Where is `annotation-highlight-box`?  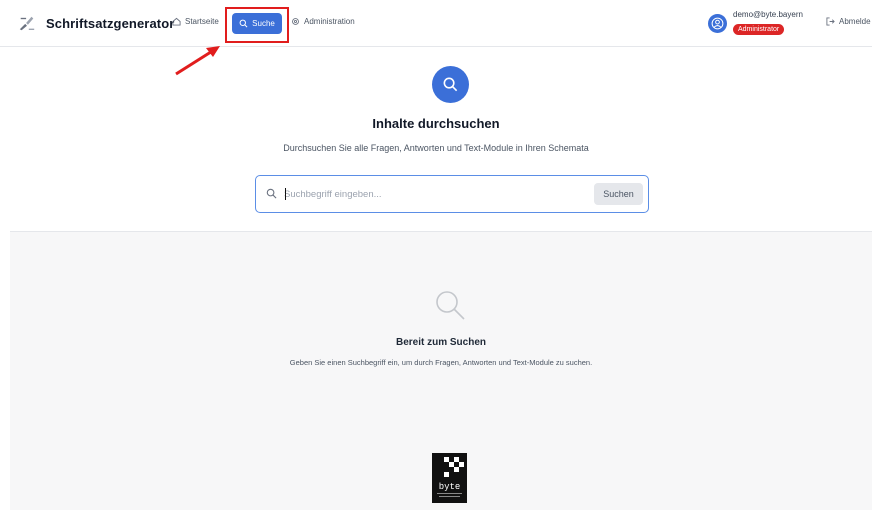 annotation-highlight-box is located at coordinates (257, 25).